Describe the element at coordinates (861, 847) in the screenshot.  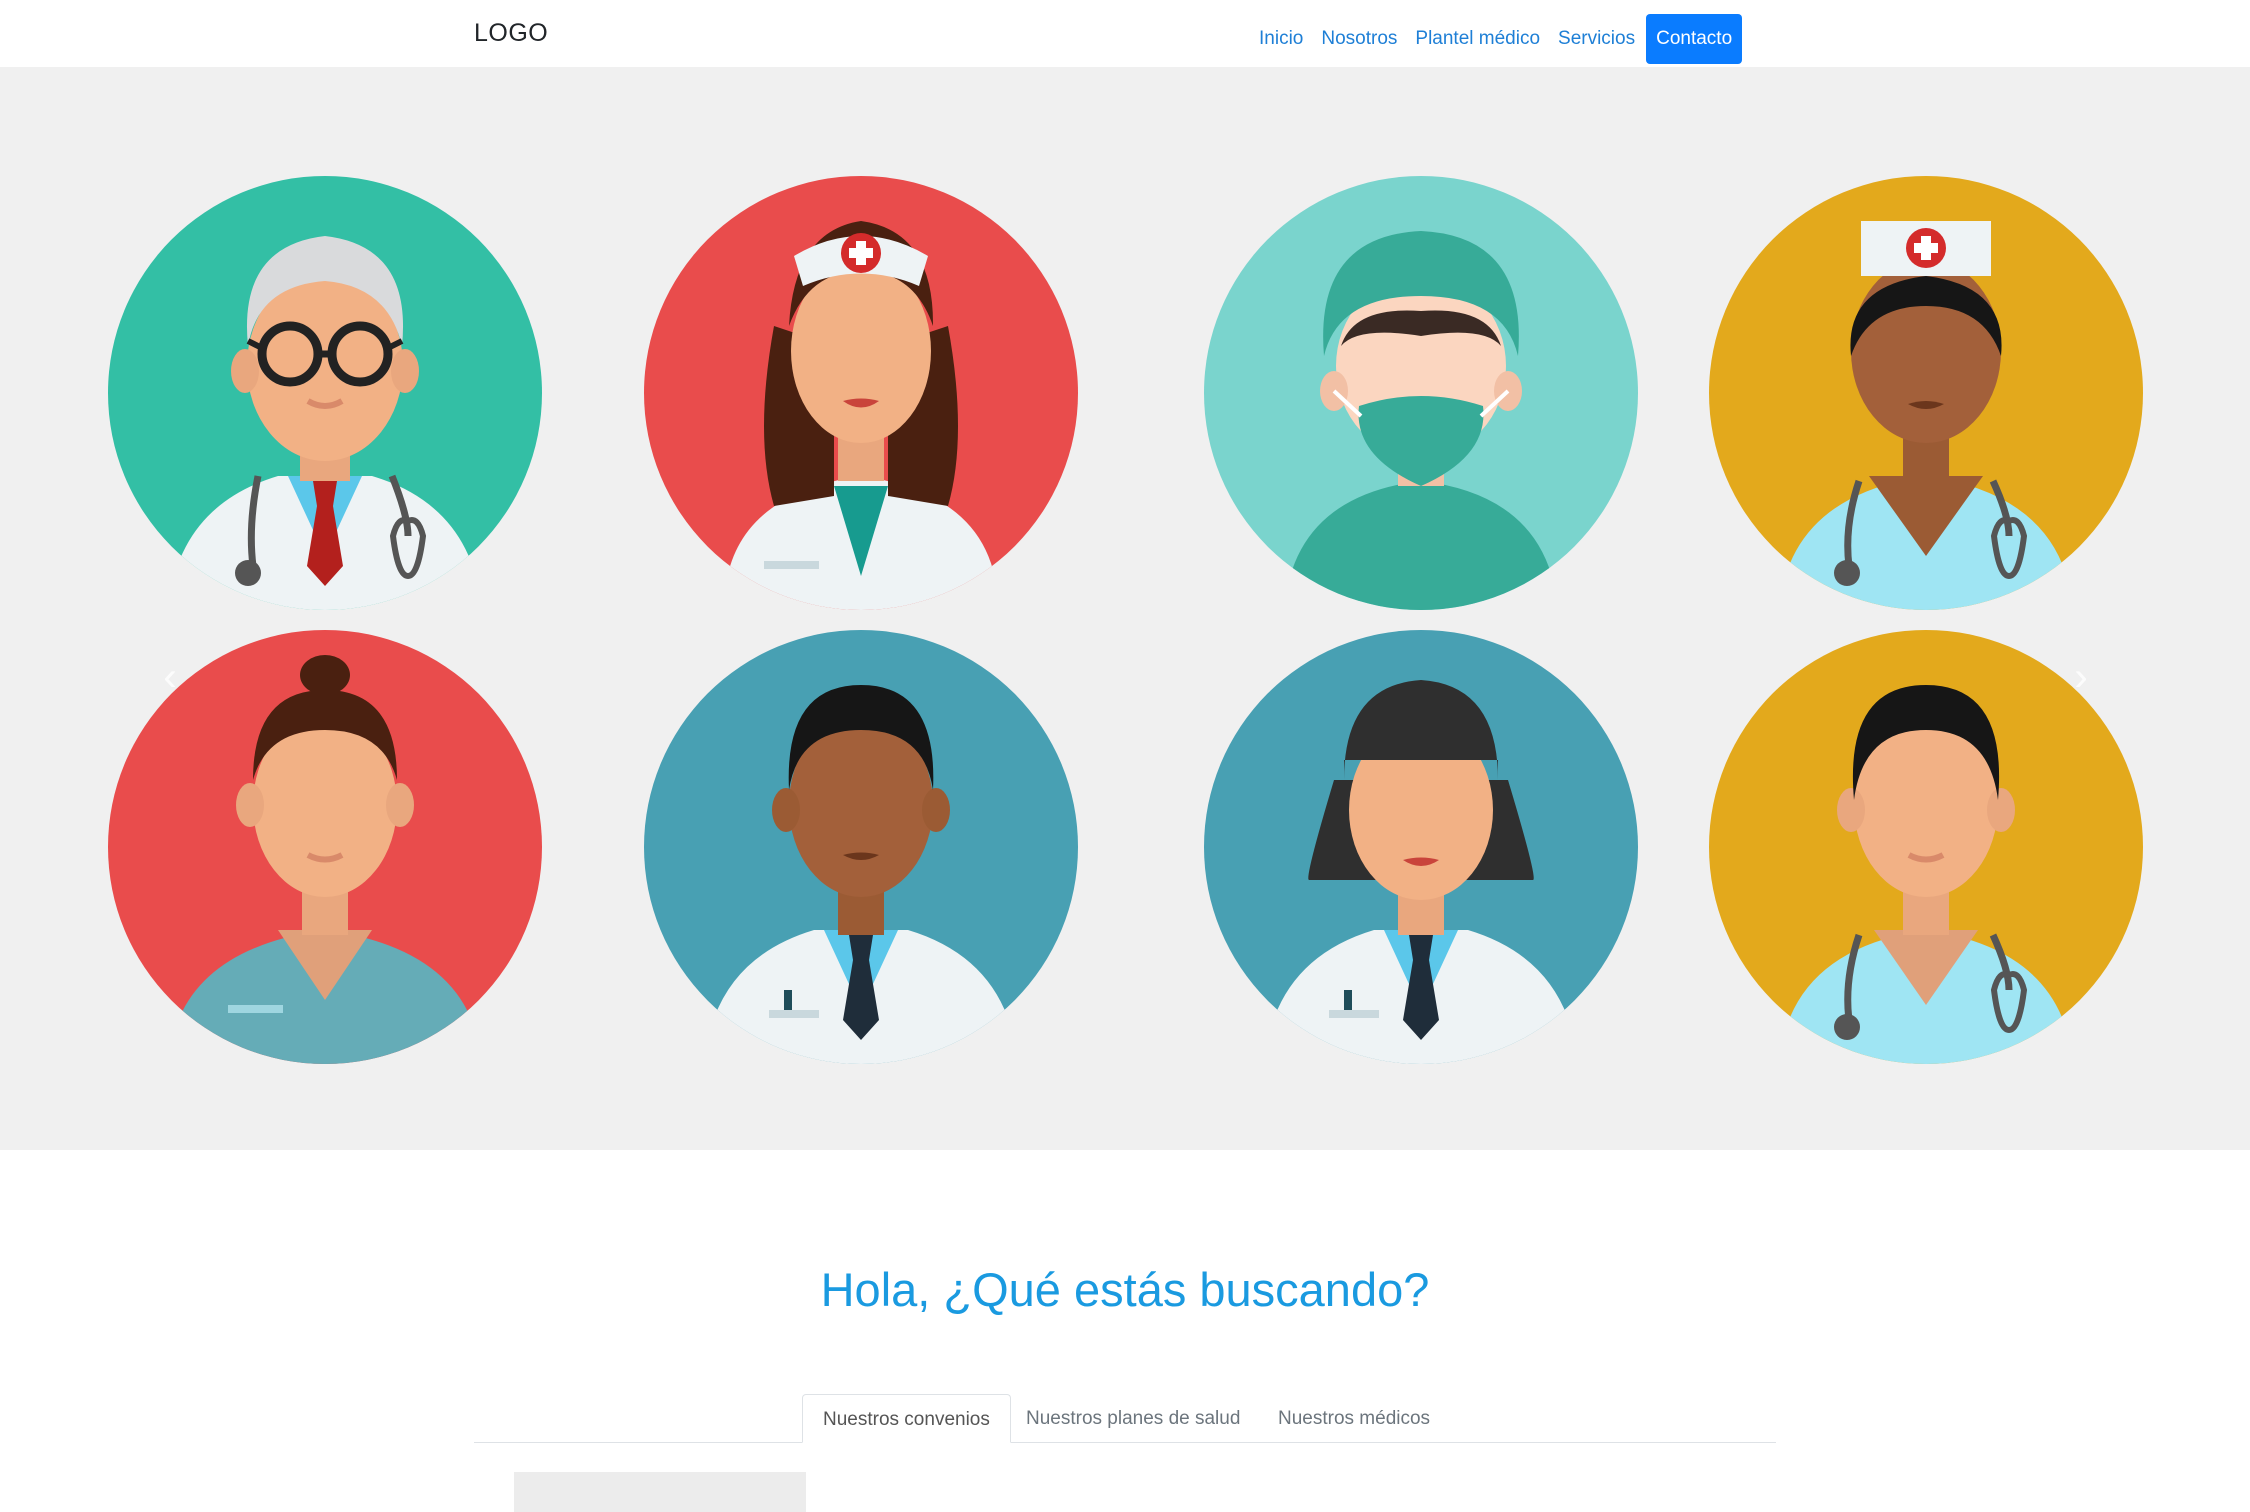
I see `male-doctor-dark-skin-avatar` at that location.